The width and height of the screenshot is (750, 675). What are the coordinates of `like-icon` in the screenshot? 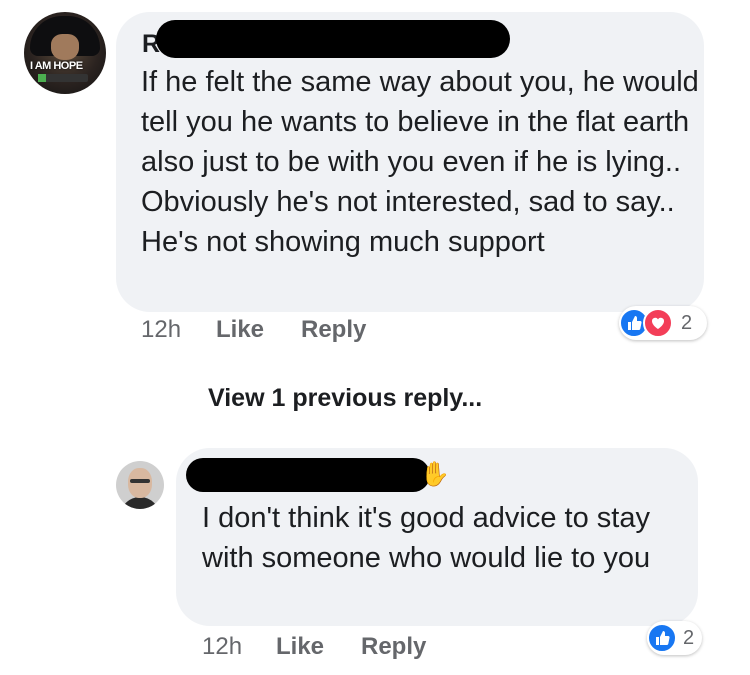 It's located at (662, 638).